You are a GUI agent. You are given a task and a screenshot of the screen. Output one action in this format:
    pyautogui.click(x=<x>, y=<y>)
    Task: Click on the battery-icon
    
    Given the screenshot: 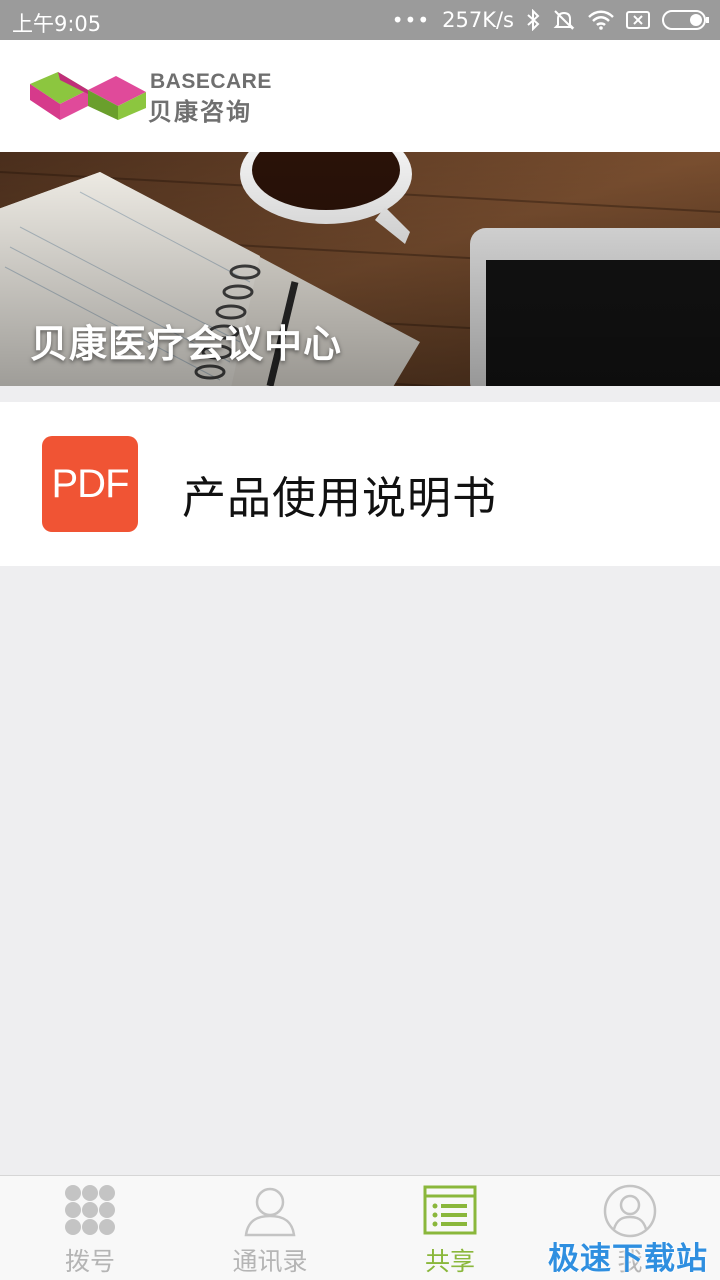 What is the action you would take?
    pyautogui.click(x=686, y=20)
    